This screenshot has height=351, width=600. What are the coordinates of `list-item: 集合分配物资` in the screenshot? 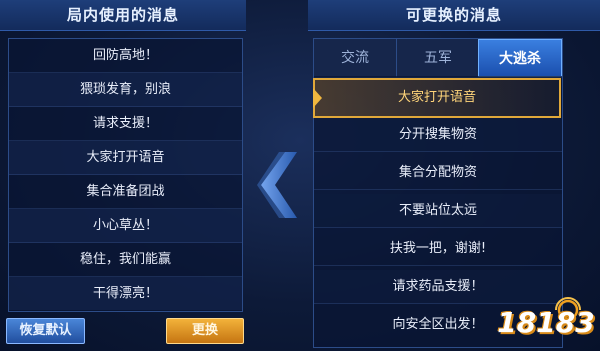 It's located at (438, 173).